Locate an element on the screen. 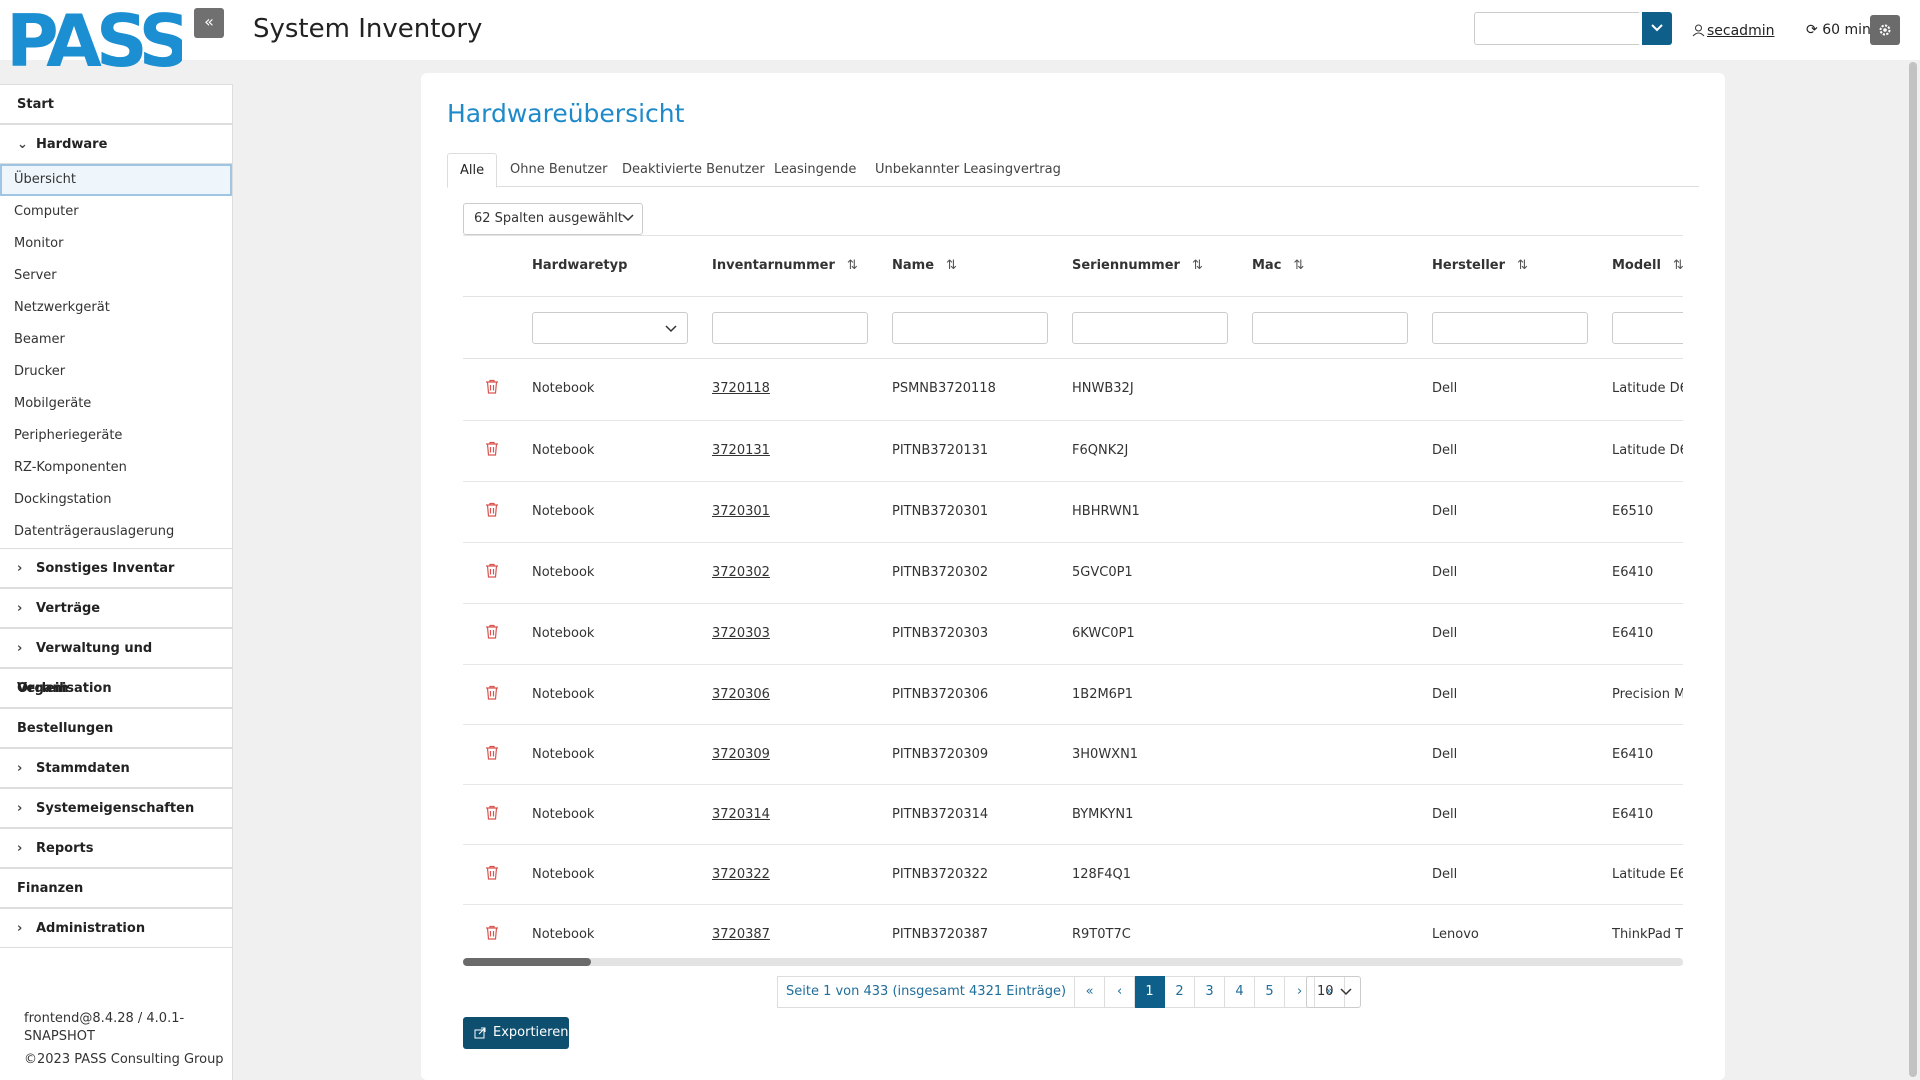 The width and height of the screenshot is (1920, 1080). tab-leasingende: Leasingende is located at coordinates (815, 170).